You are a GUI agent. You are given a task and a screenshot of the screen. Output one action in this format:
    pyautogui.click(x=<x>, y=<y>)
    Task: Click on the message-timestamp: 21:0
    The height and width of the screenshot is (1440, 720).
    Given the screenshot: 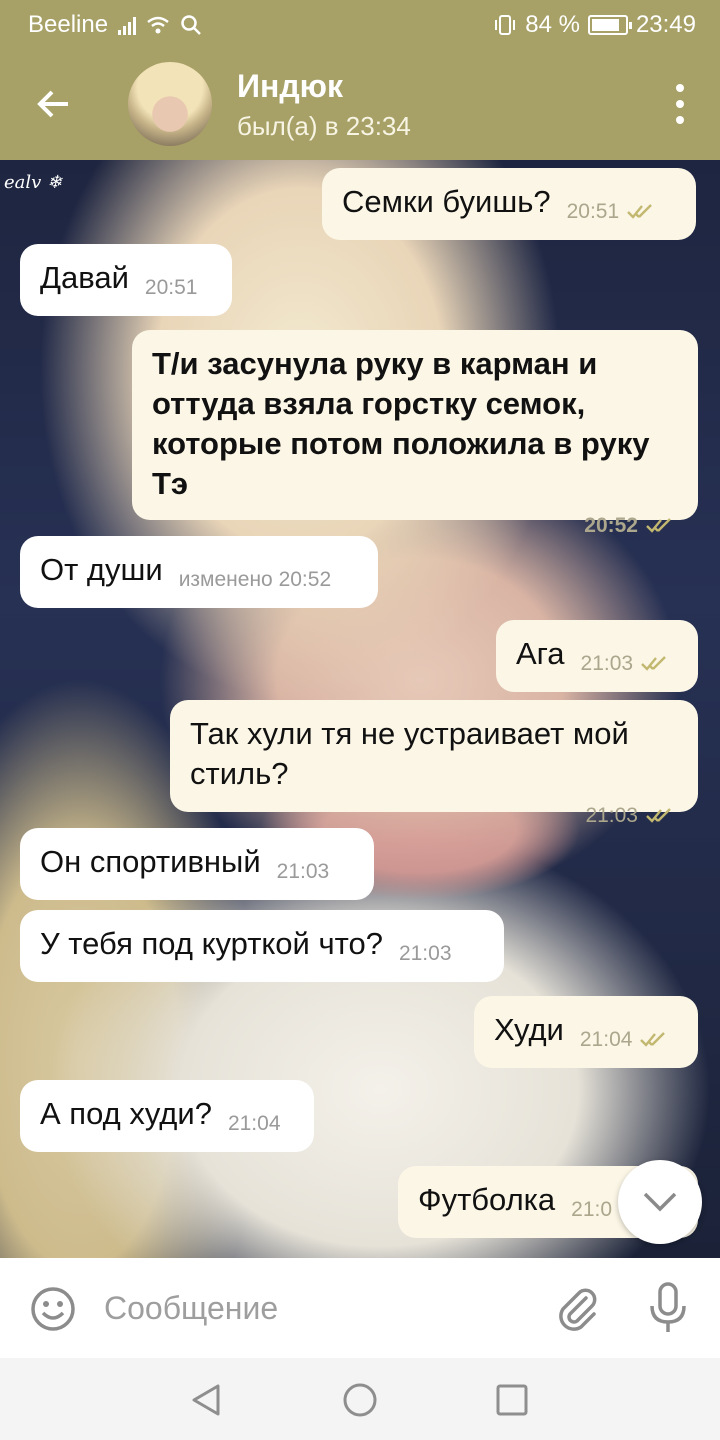 What is the action you would take?
    pyautogui.click(x=592, y=1209)
    